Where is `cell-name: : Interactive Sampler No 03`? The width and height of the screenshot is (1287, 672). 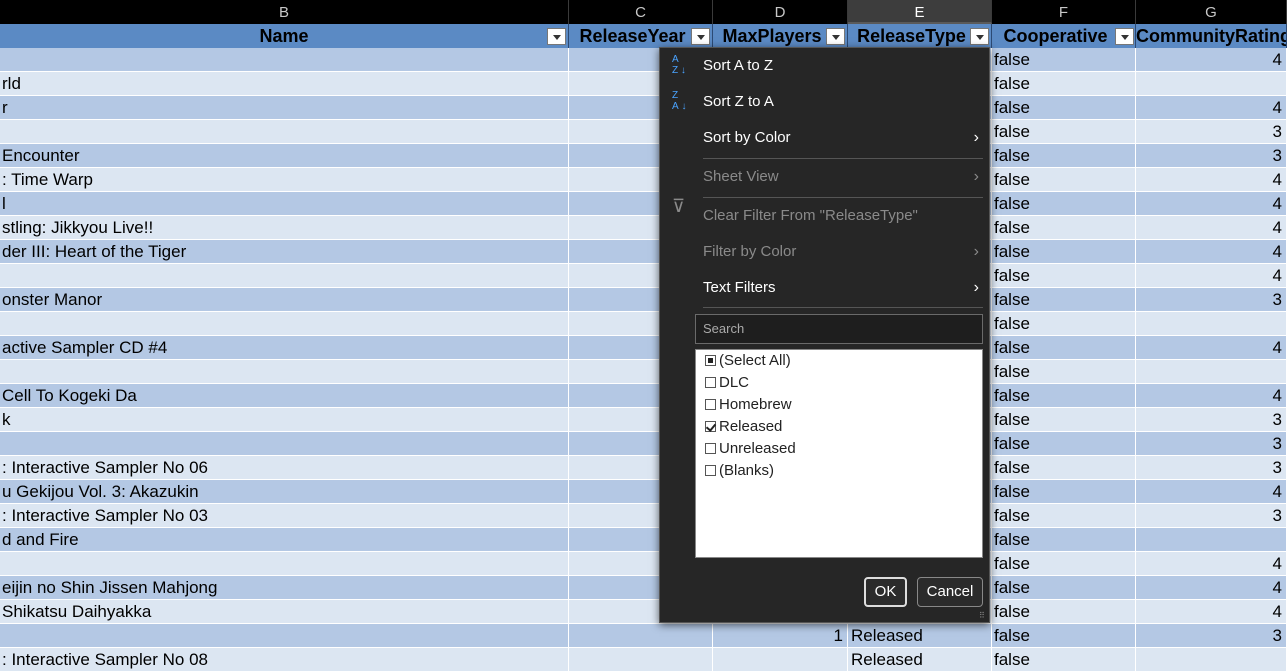 cell-name: : Interactive Sampler No 03 is located at coordinates (284, 516).